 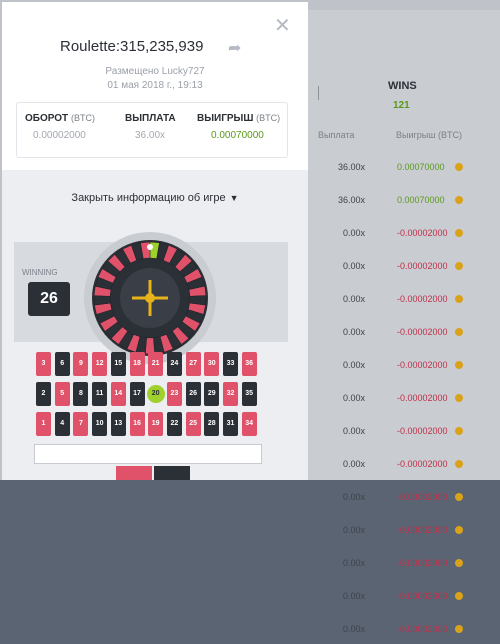 What do you see at coordinates (81, 394) in the screenshot?
I see `number-cell: 8` at bounding box center [81, 394].